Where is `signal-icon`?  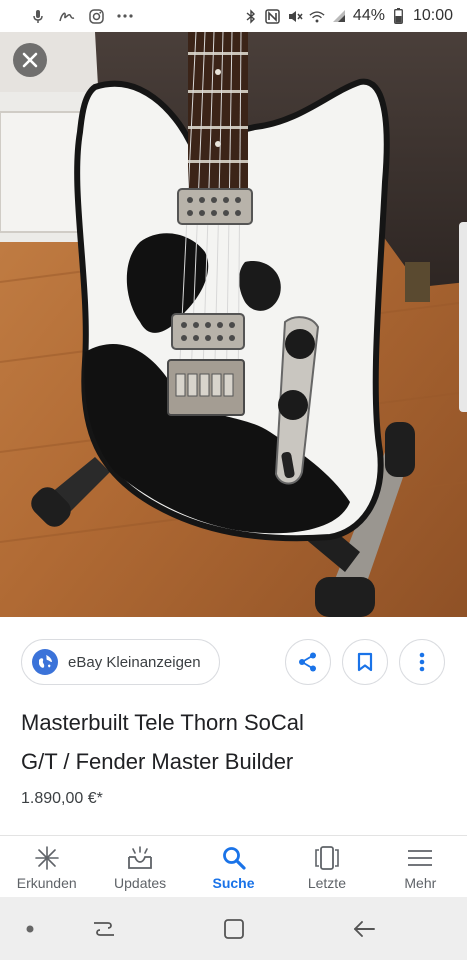 signal-icon is located at coordinates (339, 16).